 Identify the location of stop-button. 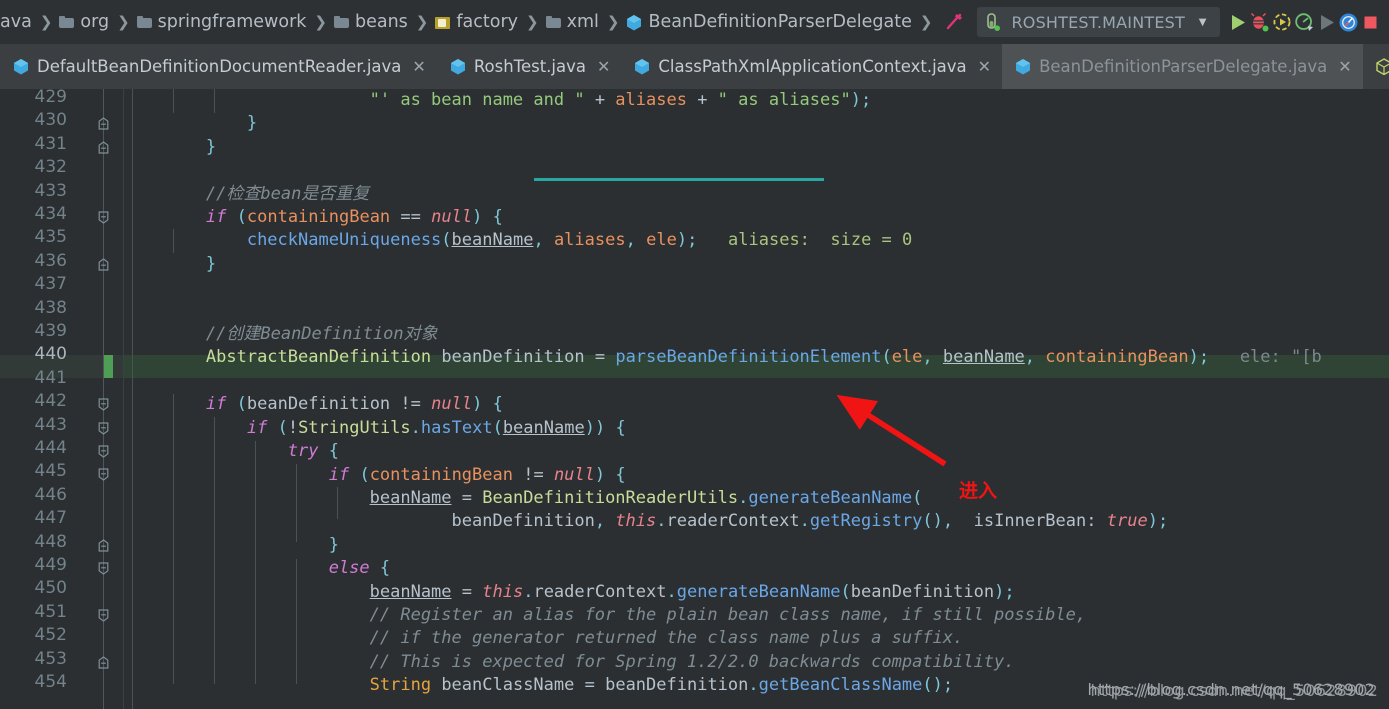
(1370, 22).